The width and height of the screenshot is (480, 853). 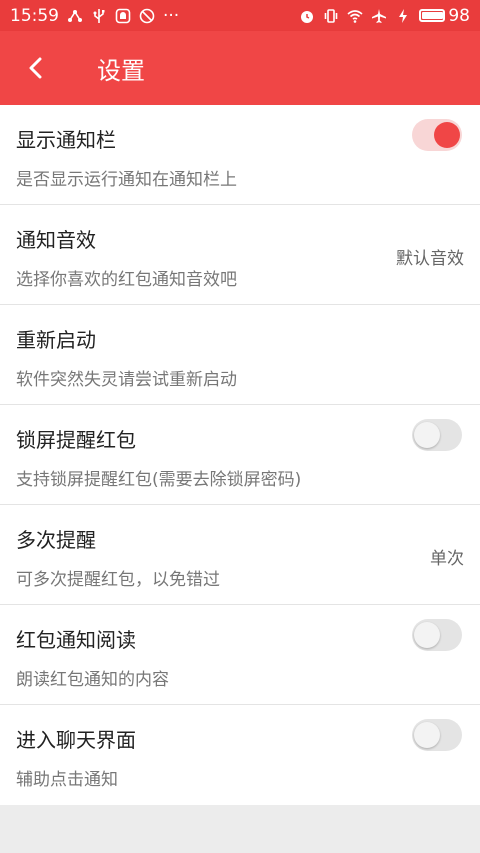 I want to click on notification-app-icon, so click(x=123, y=16).